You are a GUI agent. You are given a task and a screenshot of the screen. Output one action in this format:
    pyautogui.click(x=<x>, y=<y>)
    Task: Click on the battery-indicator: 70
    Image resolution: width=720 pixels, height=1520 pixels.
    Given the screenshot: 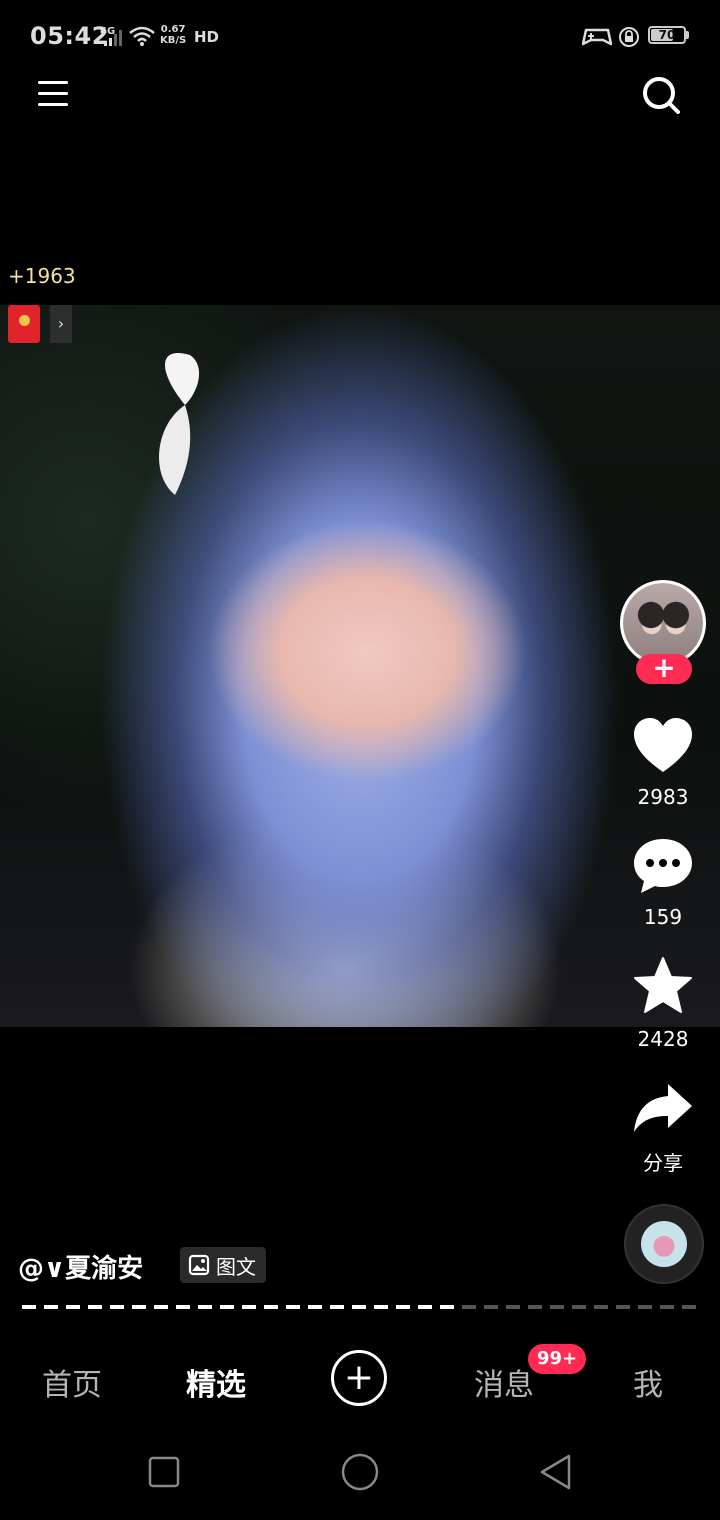 What is the action you would take?
    pyautogui.click(x=667, y=35)
    